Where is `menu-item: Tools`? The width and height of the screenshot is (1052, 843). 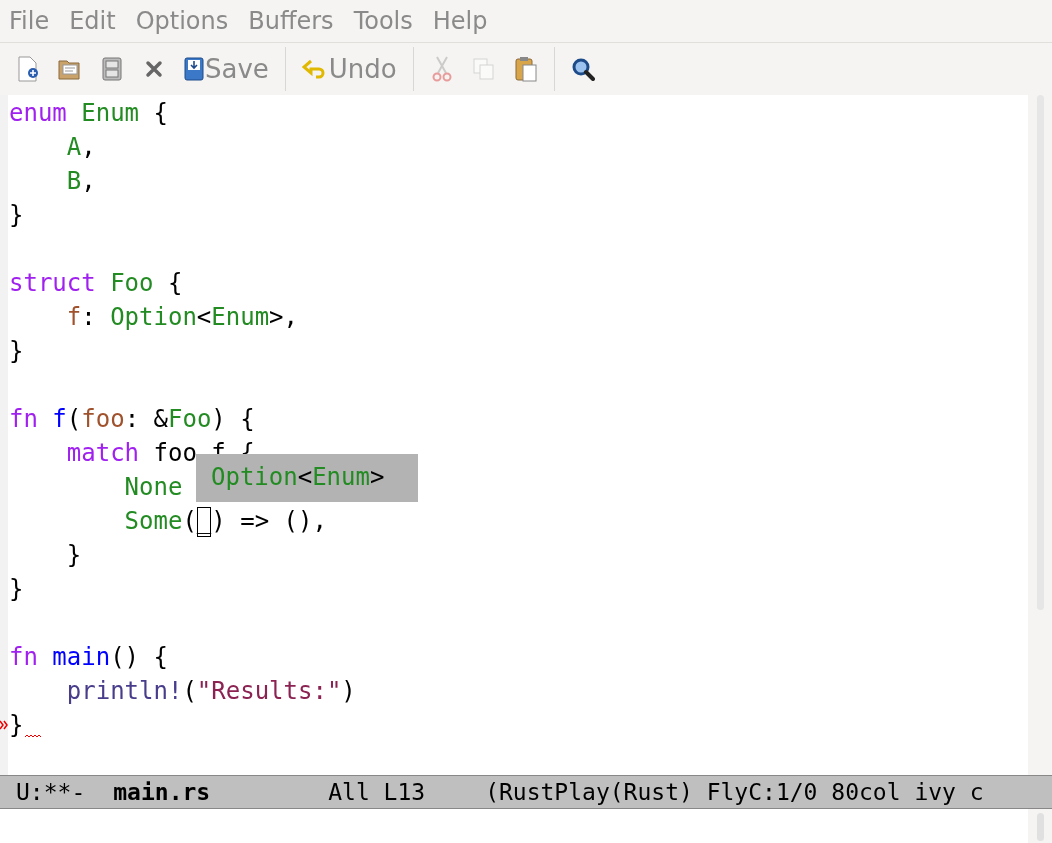 menu-item: Tools is located at coordinates (383, 21).